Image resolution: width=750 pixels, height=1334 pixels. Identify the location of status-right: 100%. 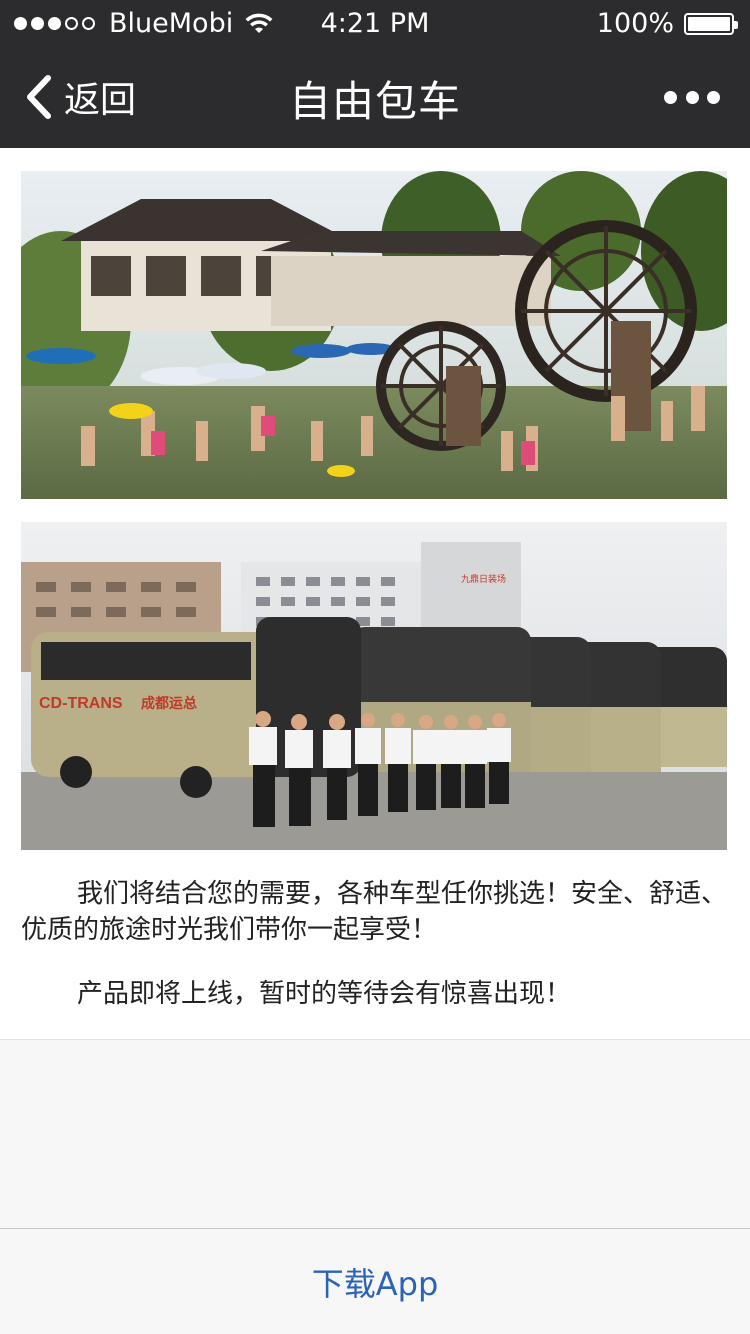
(667, 23).